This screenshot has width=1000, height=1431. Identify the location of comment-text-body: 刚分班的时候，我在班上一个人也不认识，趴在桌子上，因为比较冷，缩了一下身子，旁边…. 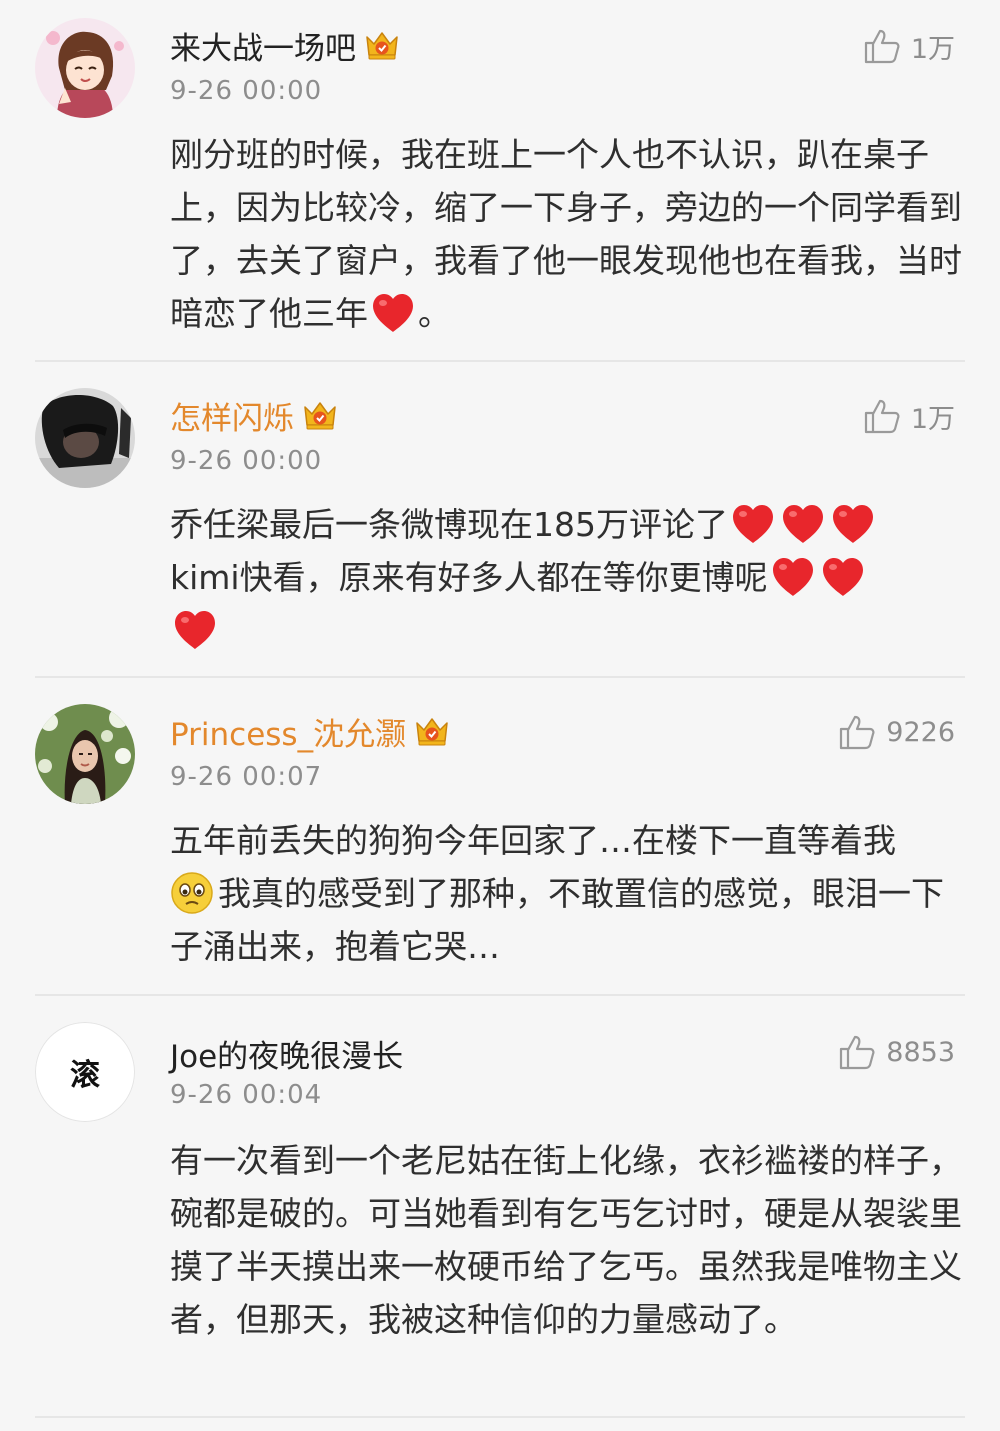
(566, 234).